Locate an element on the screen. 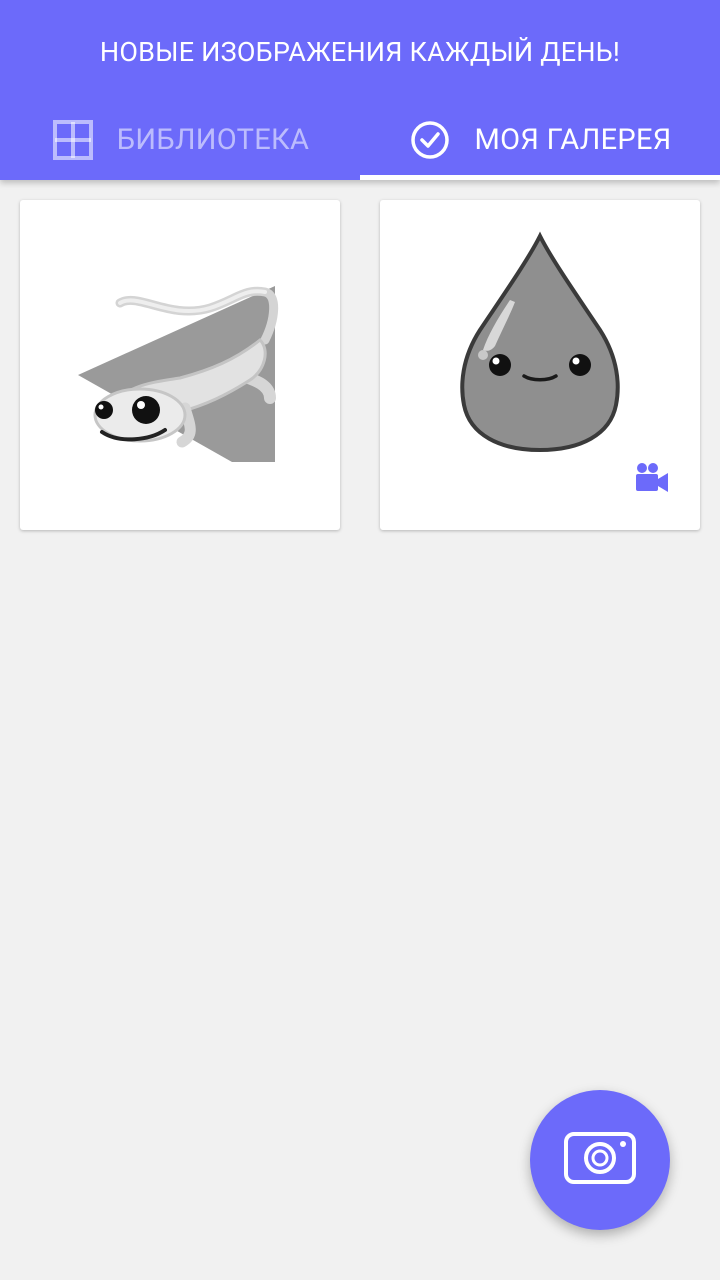 The image size is (720, 1280). tab-library: БИБЛИОТЕКА is located at coordinates (180, 140).